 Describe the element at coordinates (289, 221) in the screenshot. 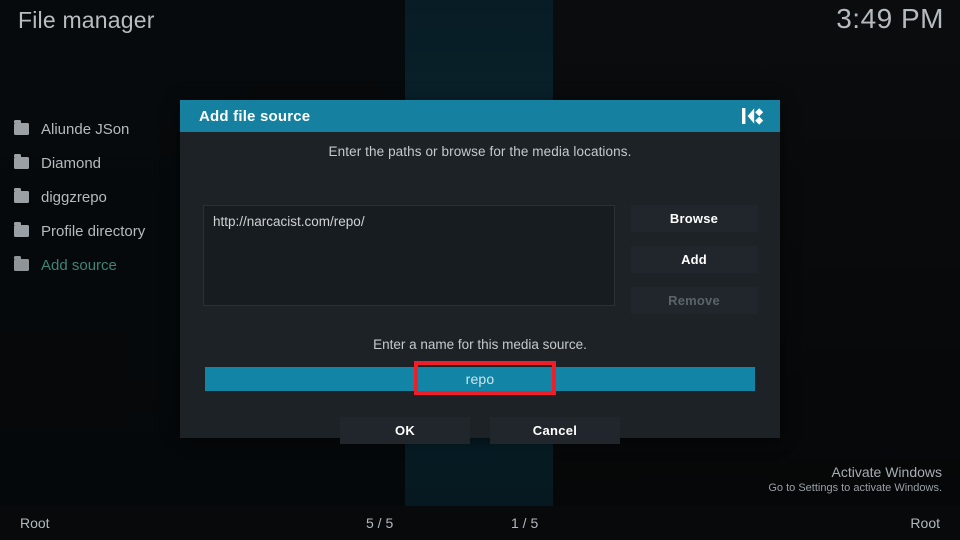

I see `path-list-item: http://narcacist.com/repo/` at that location.